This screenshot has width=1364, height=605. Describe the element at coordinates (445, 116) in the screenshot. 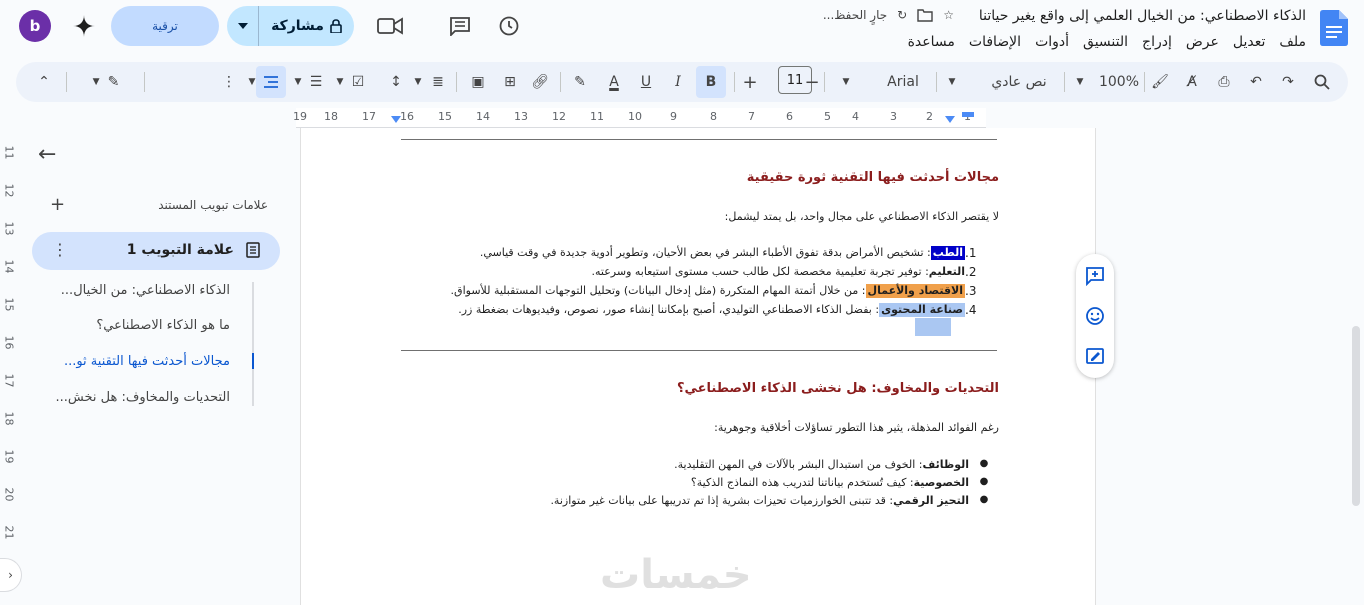

I see `ruler-number: 15` at that location.